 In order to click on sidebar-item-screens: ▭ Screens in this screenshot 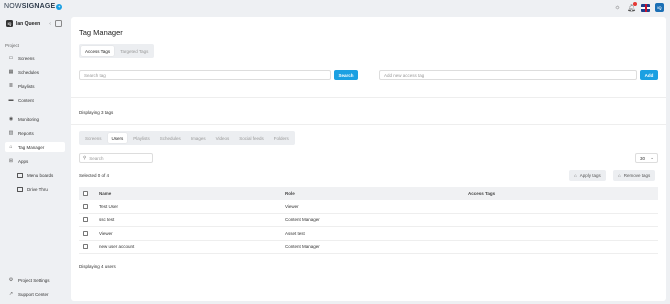, I will do `click(35, 58)`.